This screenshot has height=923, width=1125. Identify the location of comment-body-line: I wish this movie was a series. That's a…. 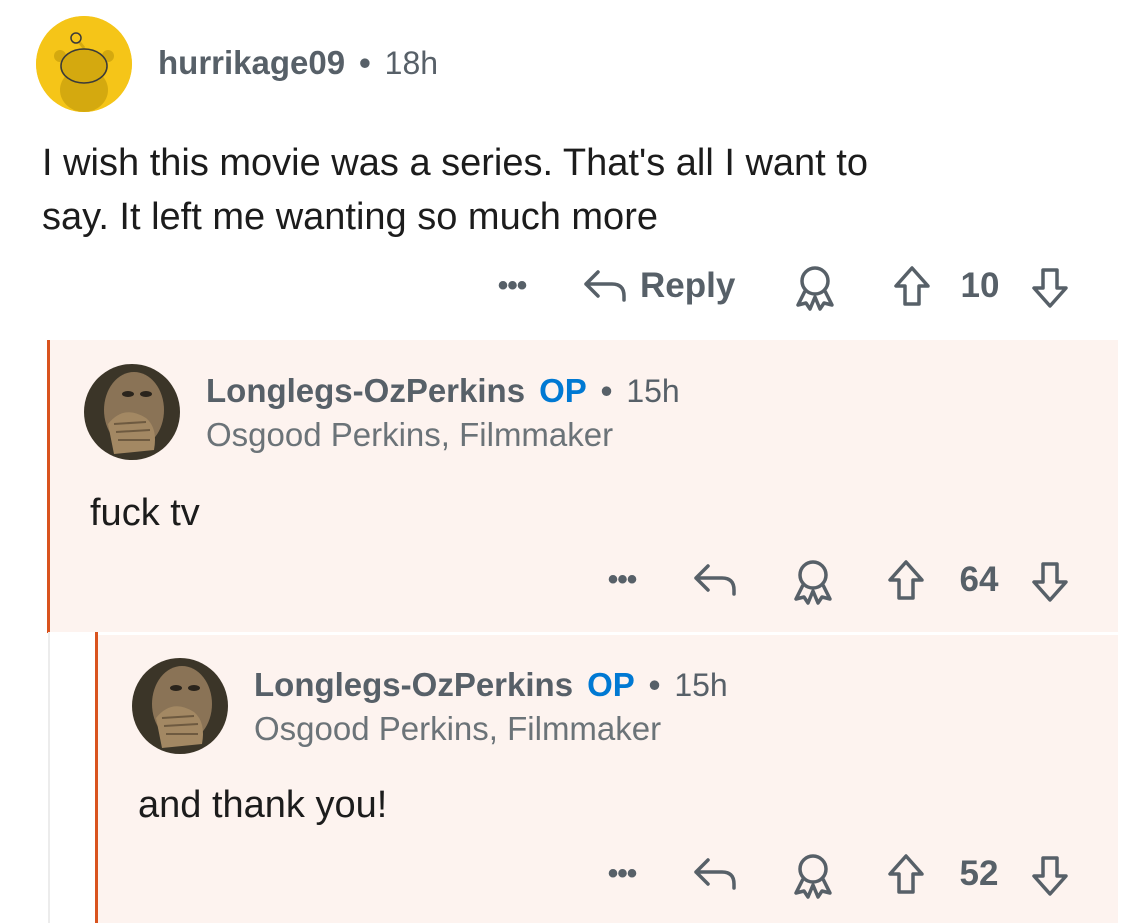
(455, 163).